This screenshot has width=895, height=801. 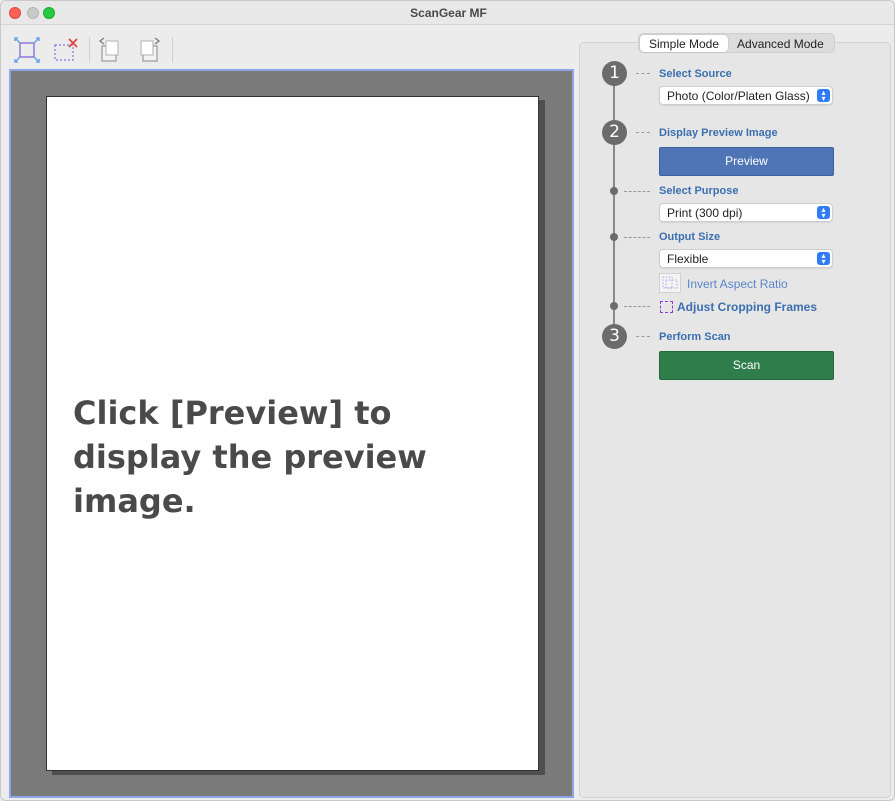 I want to click on rotate-right-button, so click(x=149, y=50).